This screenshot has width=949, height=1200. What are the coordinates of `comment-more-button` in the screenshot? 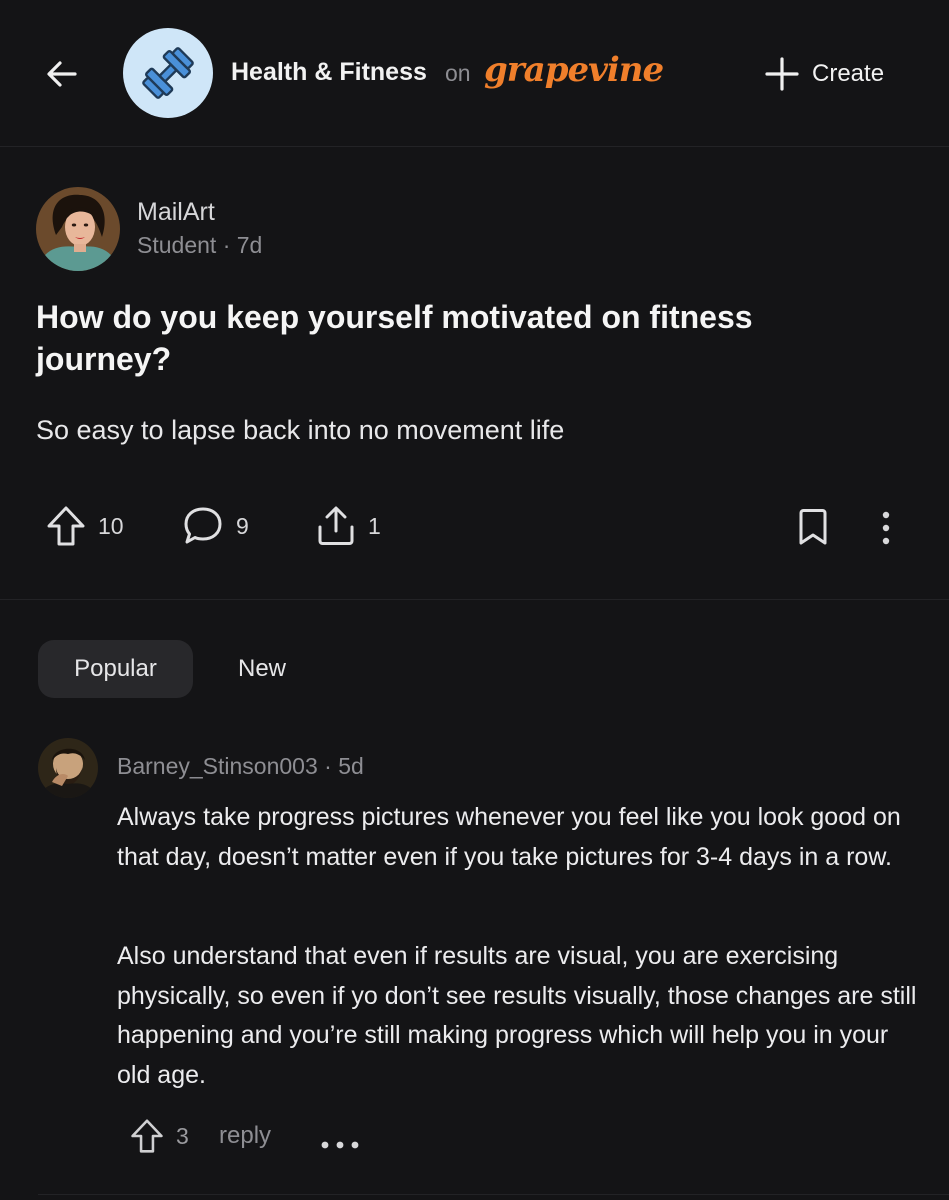 It's located at (340, 1147).